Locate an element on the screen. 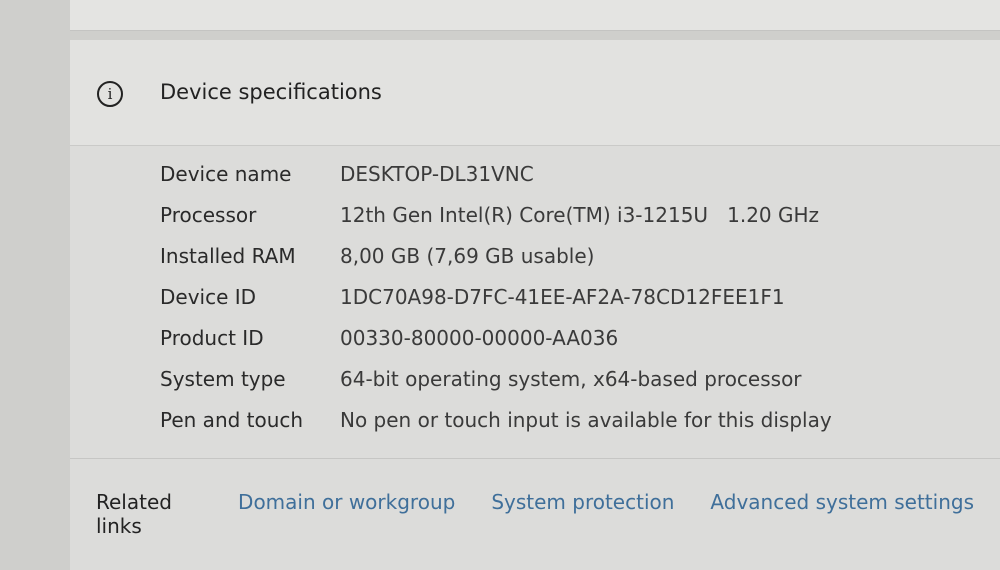 Image resolution: width=1000 pixels, height=570 pixels. info-icon: i is located at coordinates (110, 94).